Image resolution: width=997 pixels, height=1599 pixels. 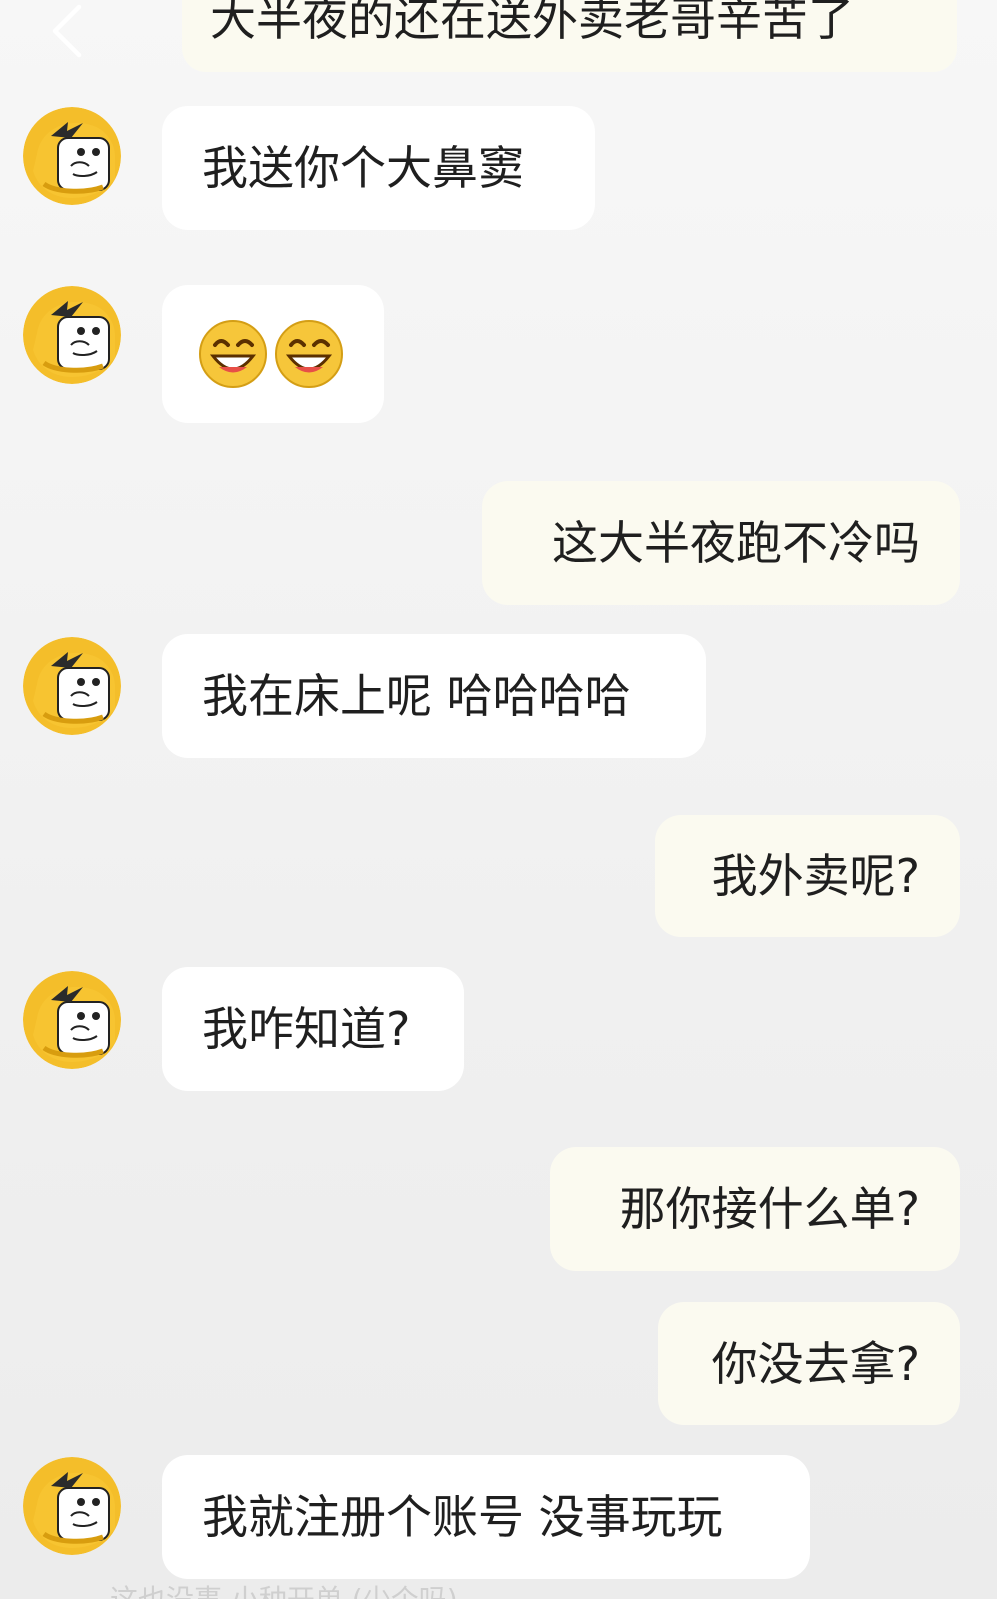 I want to click on message-bubble-right: 我外卖呢?, so click(x=807, y=876).